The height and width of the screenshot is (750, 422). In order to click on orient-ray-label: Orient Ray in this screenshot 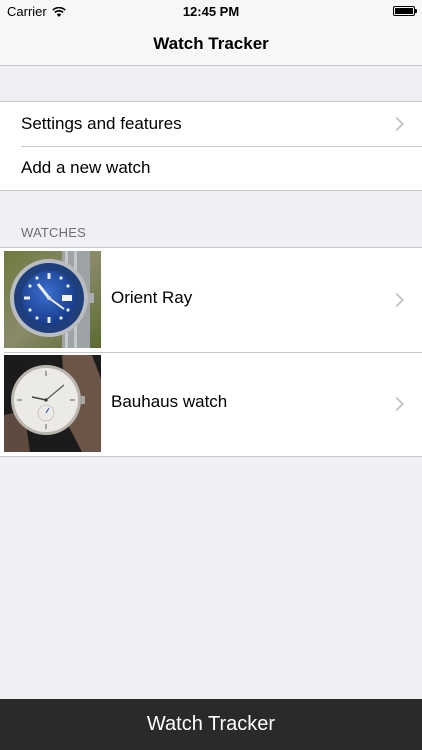, I will do `click(152, 297)`.